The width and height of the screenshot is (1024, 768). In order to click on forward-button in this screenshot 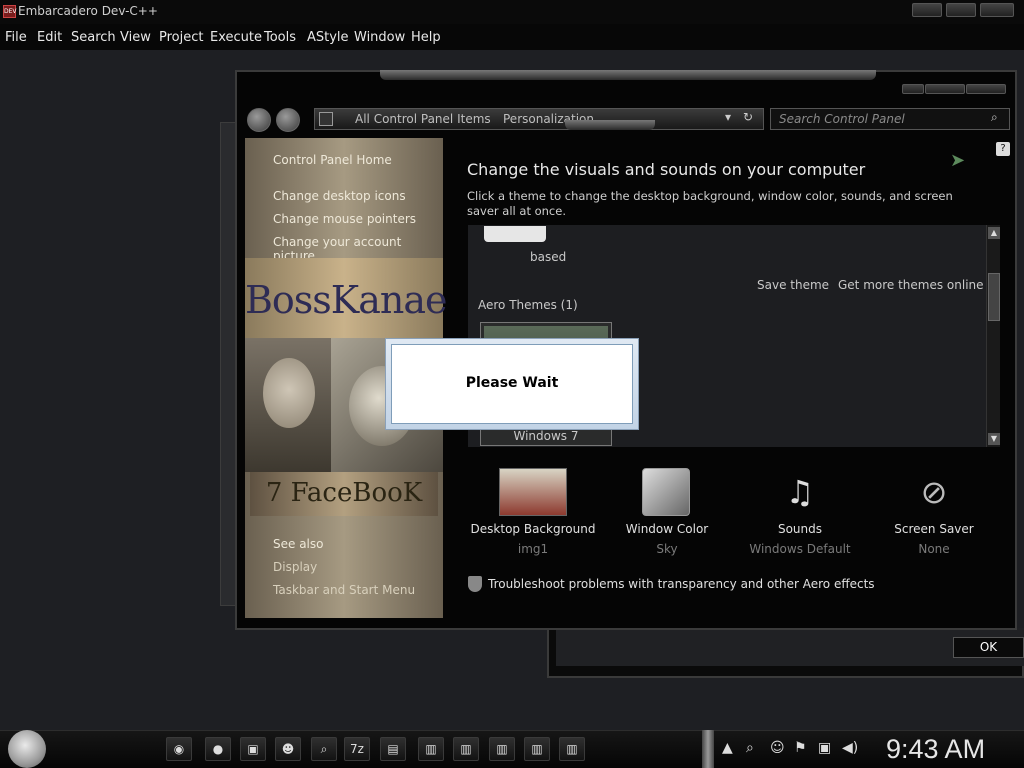, I will do `click(288, 120)`.